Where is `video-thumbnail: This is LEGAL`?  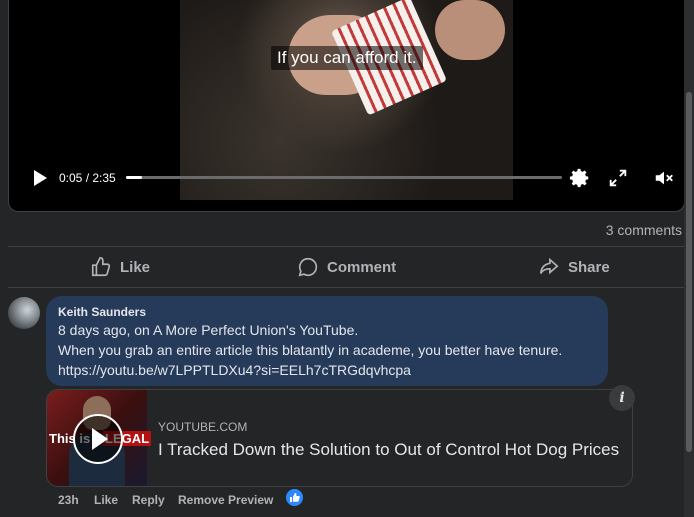
video-thumbnail: This is LEGAL is located at coordinates (99, 438).